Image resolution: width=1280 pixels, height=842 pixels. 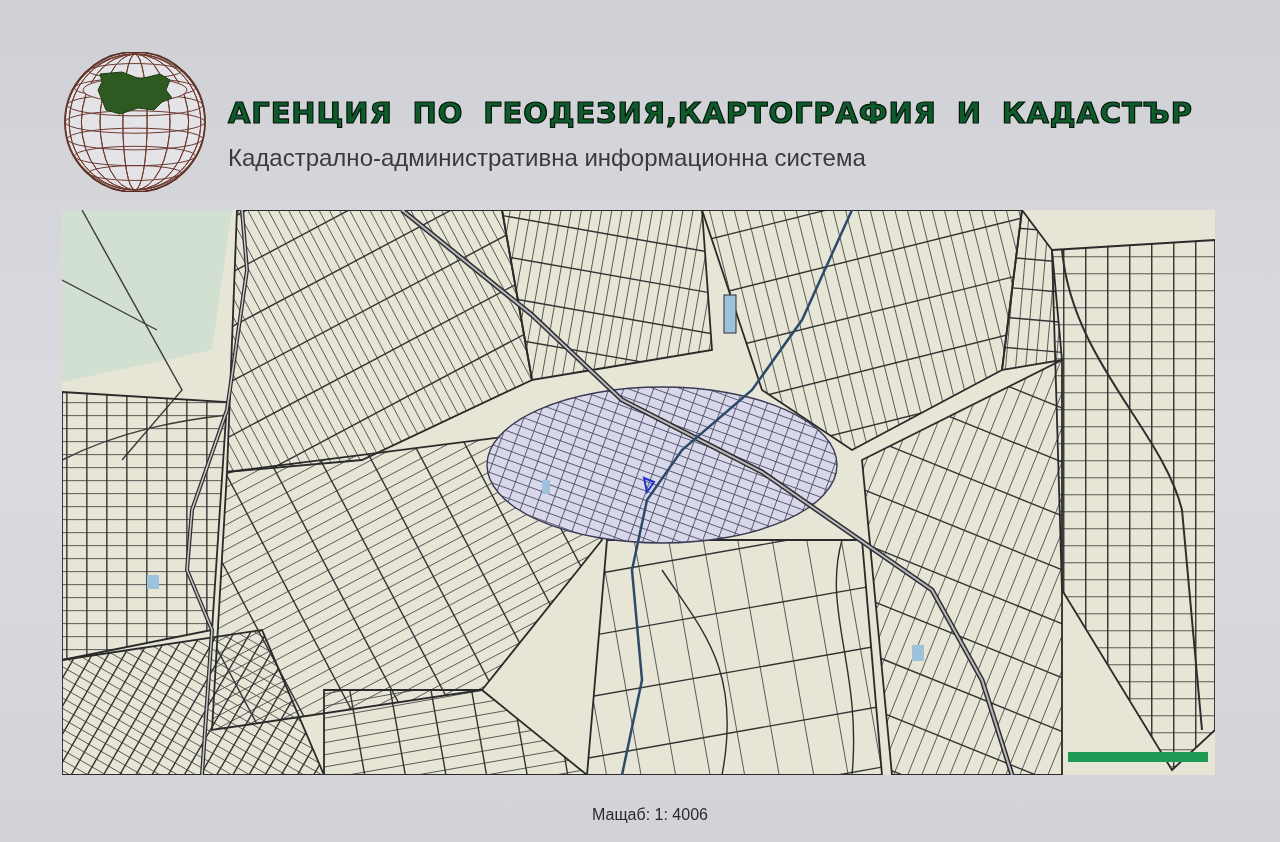 What do you see at coordinates (135, 122) in the screenshot?
I see `globe-logo-icon` at bounding box center [135, 122].